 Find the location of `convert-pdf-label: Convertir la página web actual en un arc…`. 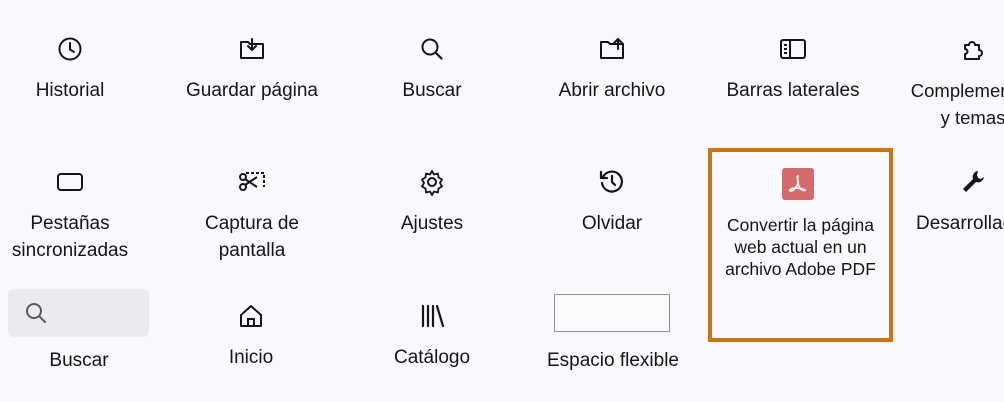

convert-pdf-label: Convertir la página web actual en un arc… is located at coordinates (800, 247).